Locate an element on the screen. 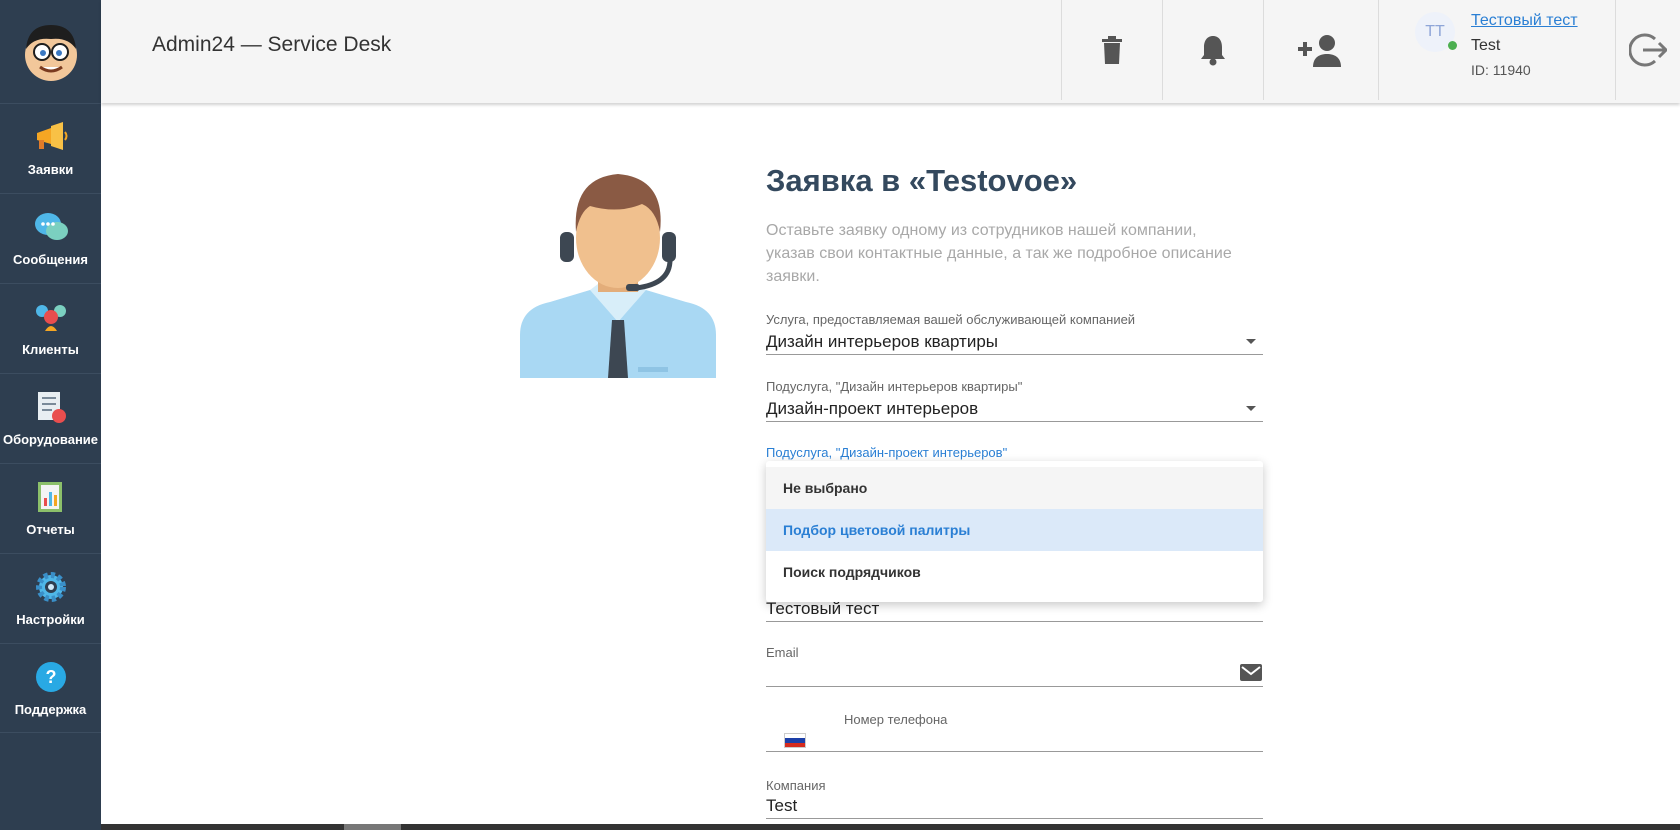  add-user-button is located at coordinates (1320, 50).